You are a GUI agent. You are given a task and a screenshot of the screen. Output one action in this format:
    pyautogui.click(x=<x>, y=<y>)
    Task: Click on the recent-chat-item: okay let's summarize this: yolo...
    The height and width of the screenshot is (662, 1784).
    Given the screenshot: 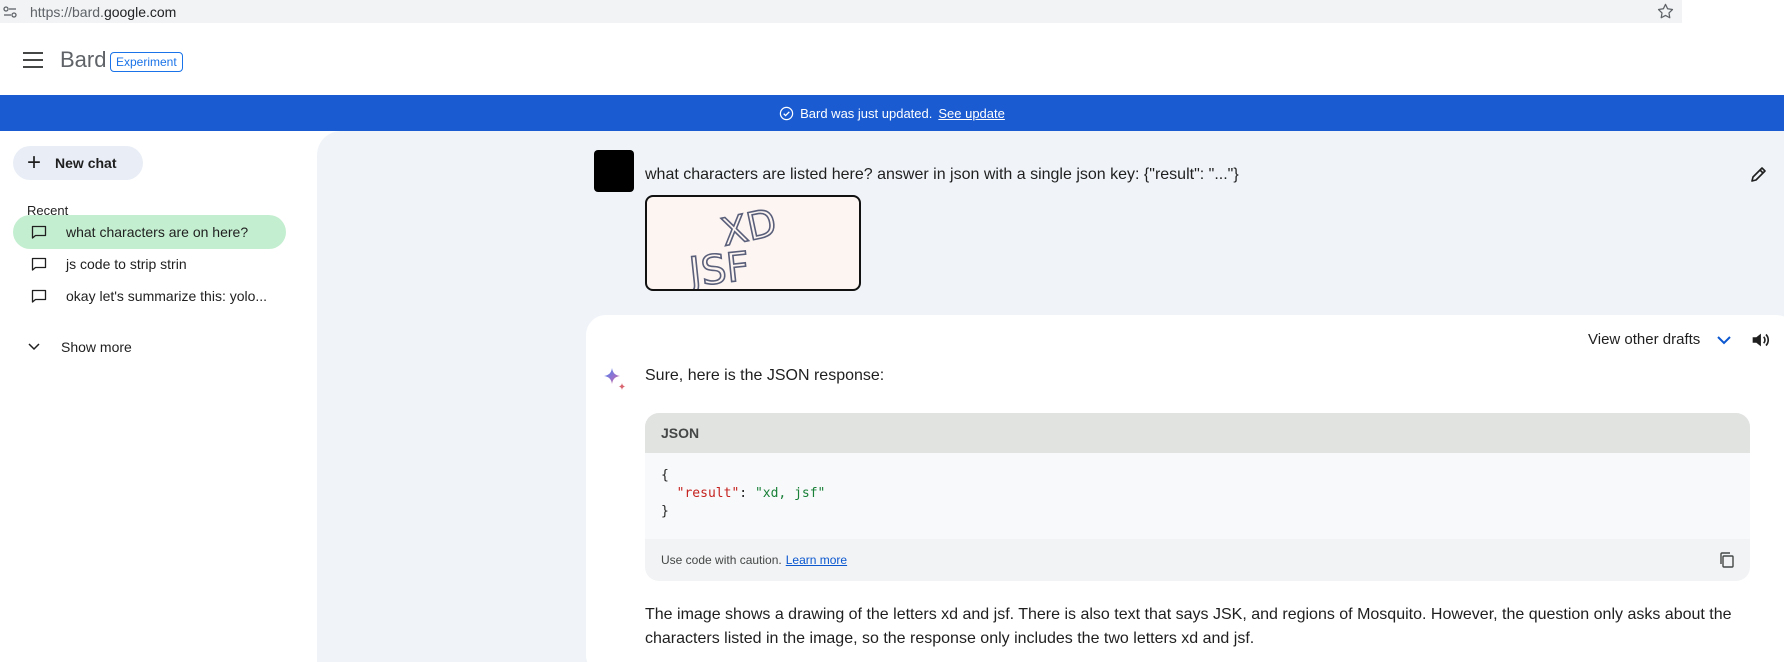 What is the action you would take?
    pyautogui.click(x=149, y=296)
    